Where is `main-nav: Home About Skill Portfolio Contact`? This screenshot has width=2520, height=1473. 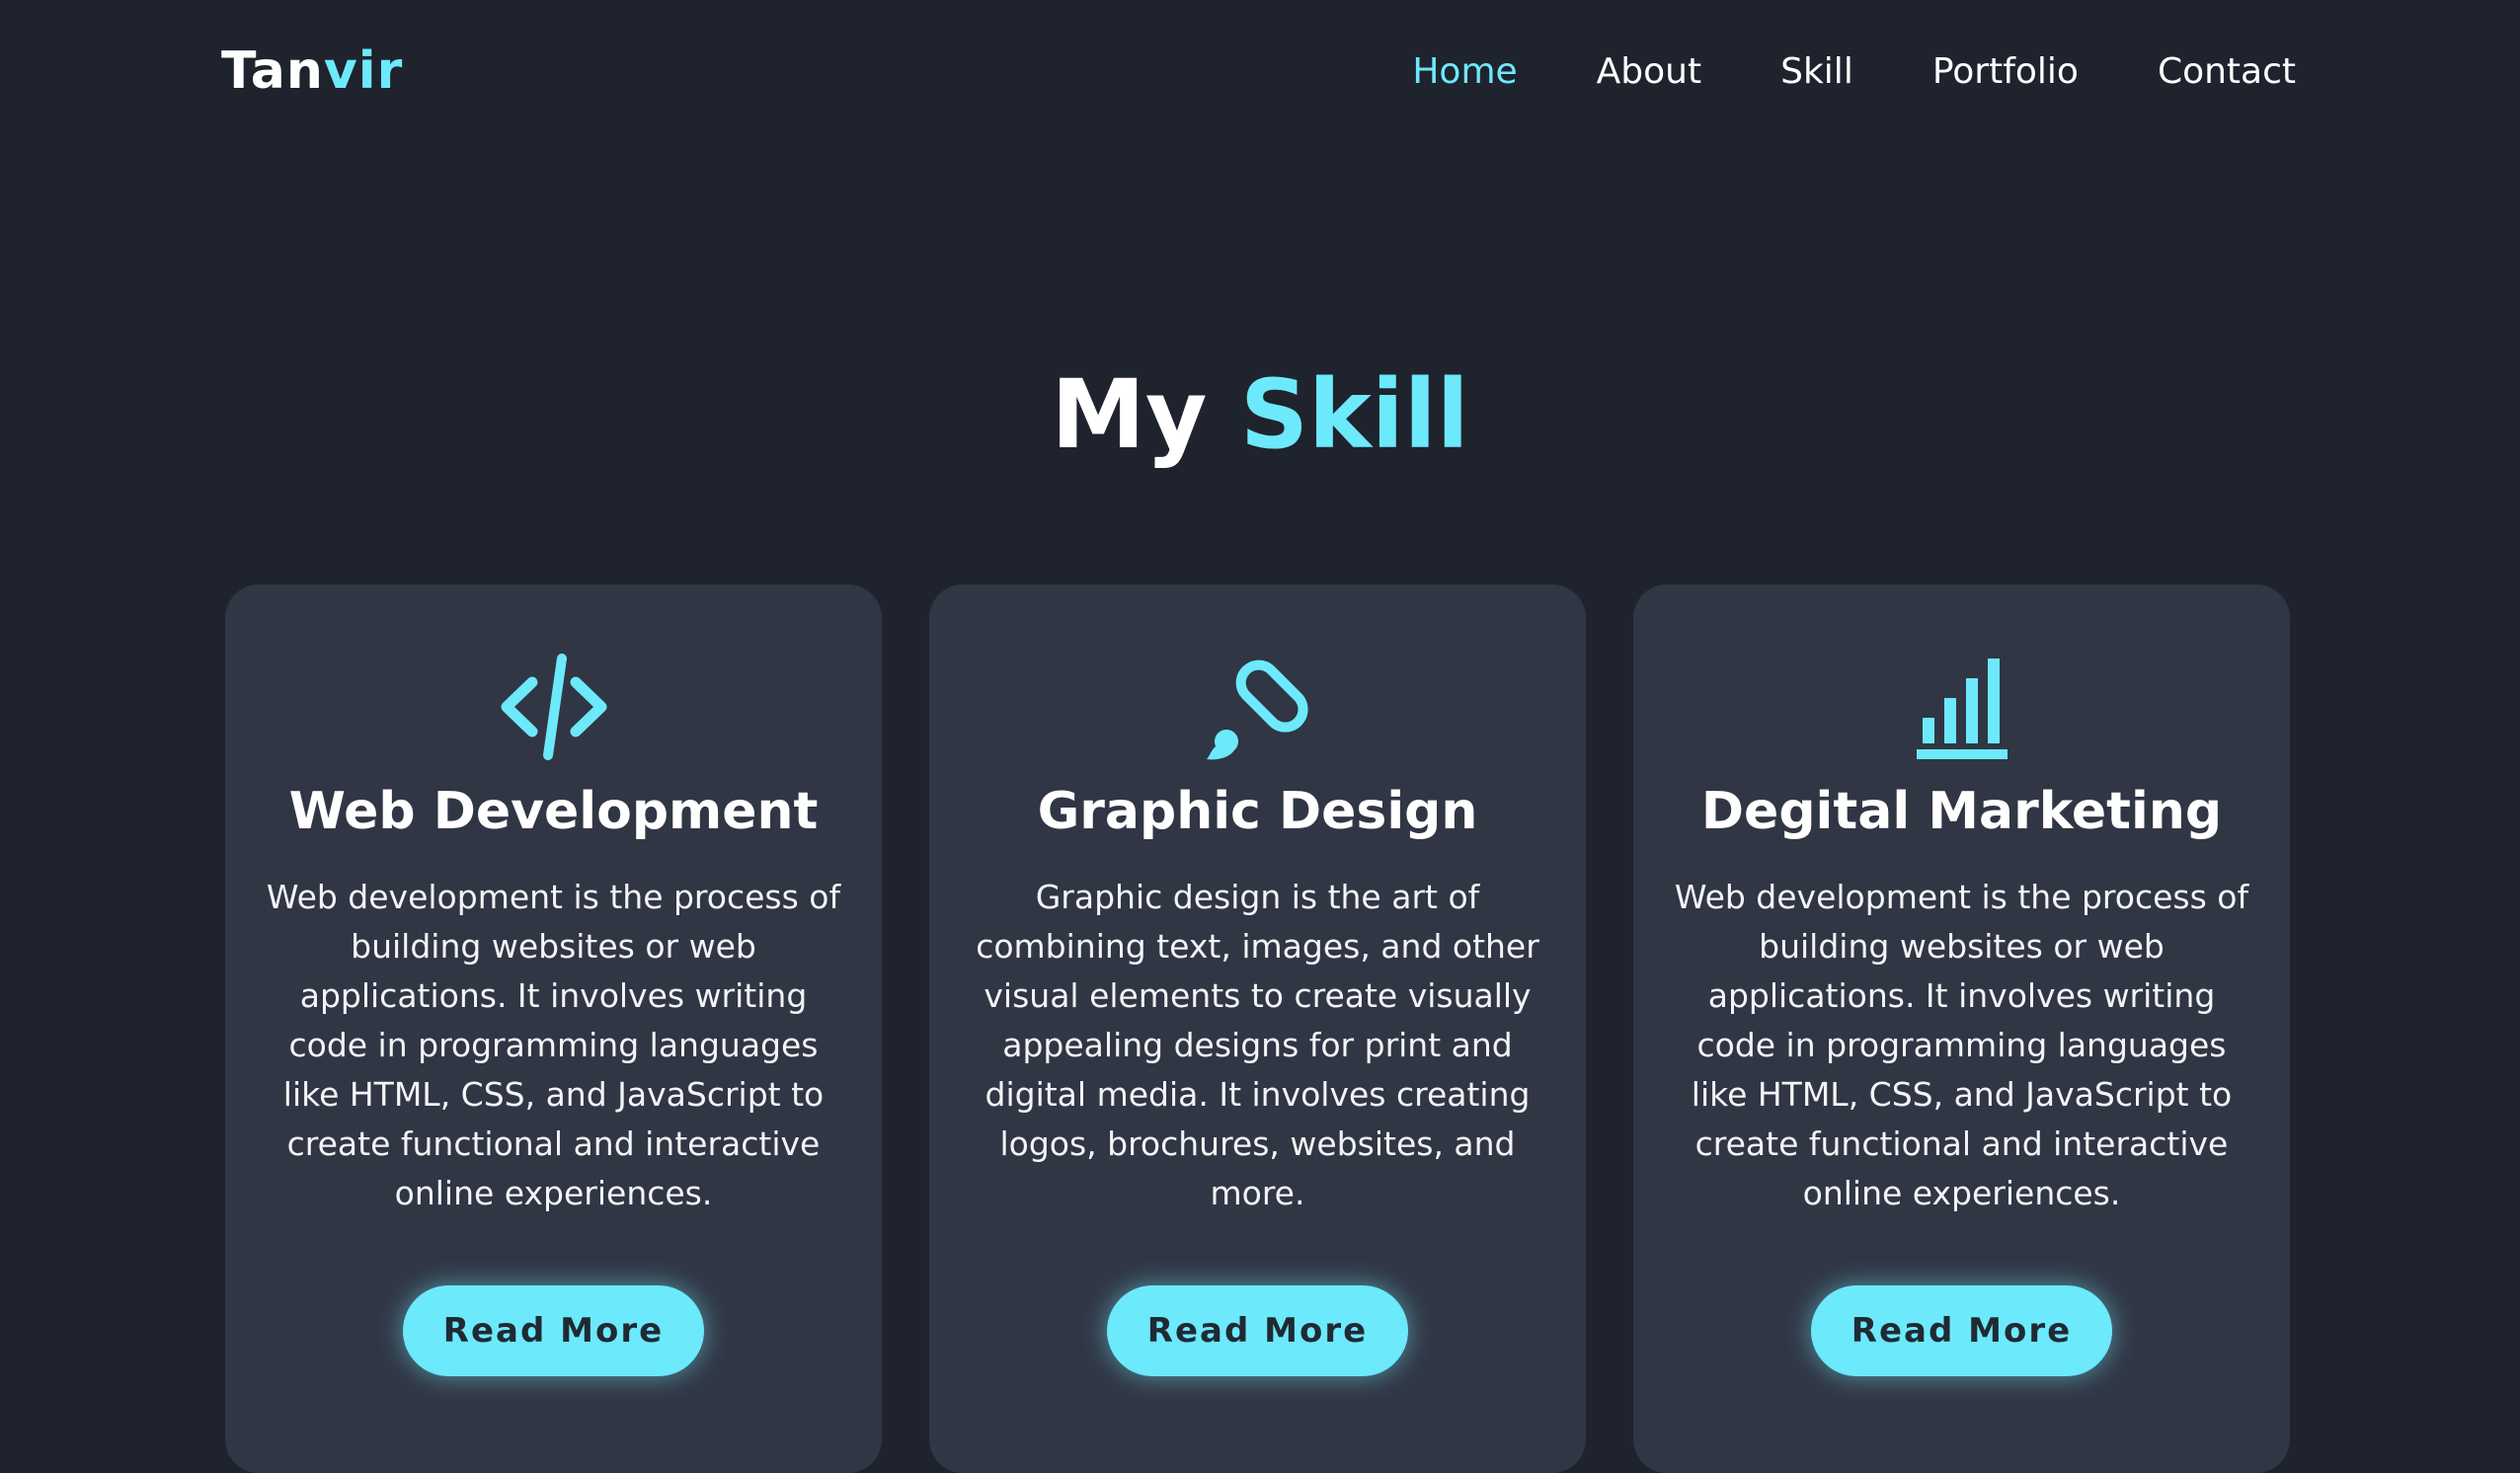 main-nav: Home About Skill Portfolio Contact is located at coordinates (1814, 72).